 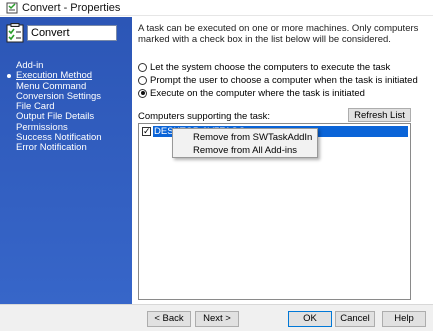 What do you see at coordinates (72, 33) in the screenshot?
I see `task-name-input` at bounding box center [72, 33].